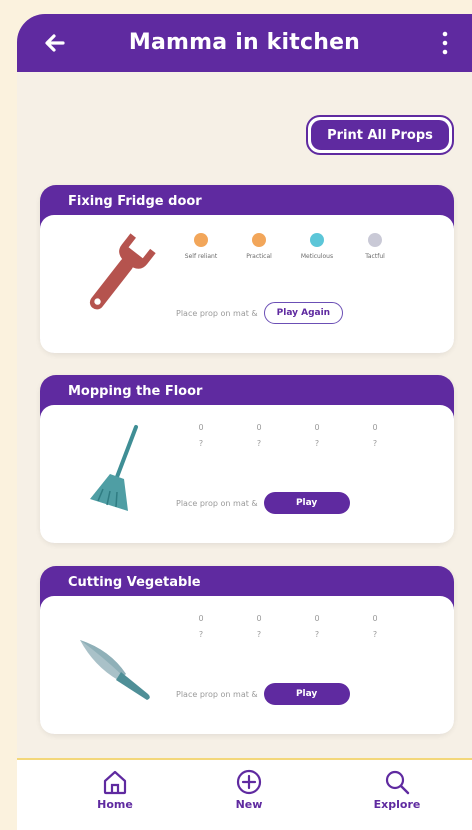 This screenshot has width=472, height=830. Describe the element at coordinates (260, 313) in the screenshot. I see `play-row: Place prop on mat & Play Again` at that location.